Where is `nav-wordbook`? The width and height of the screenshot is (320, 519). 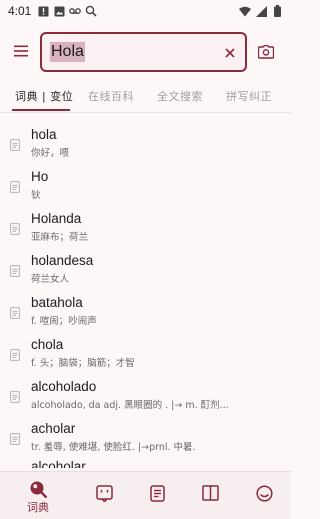 nav-wordbook is located at coordinates (210, 495).